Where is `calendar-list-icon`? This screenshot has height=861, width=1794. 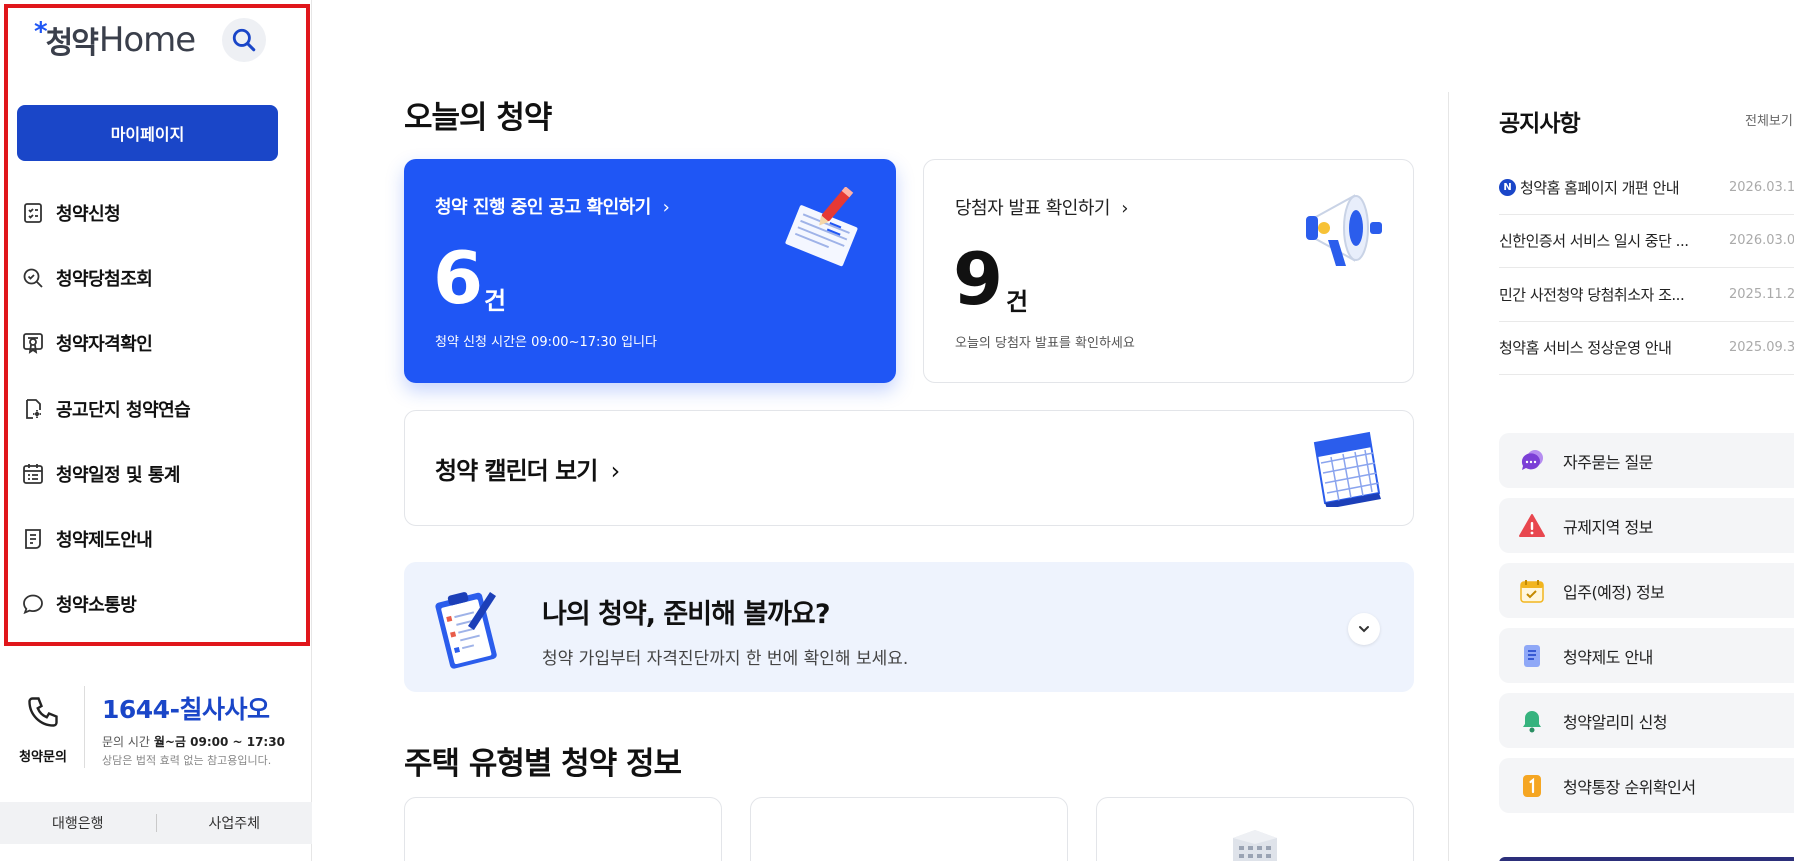 calendar-list-icon is located at coordinates (33, 474).